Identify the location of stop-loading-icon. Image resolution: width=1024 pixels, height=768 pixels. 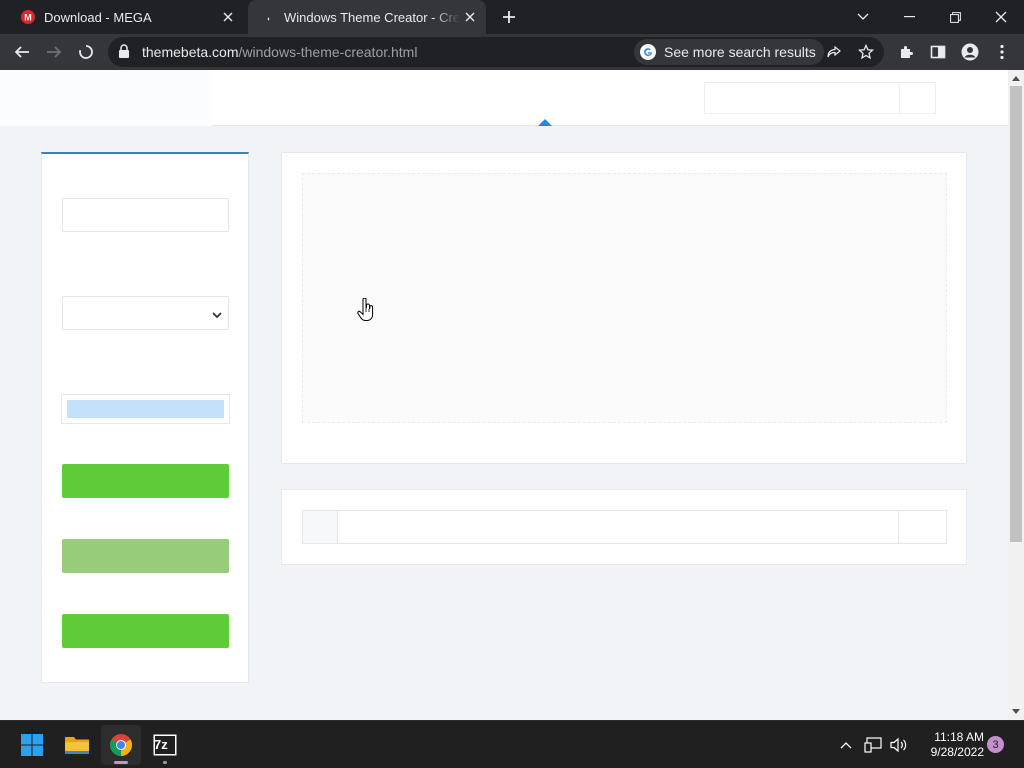
(86, 52).